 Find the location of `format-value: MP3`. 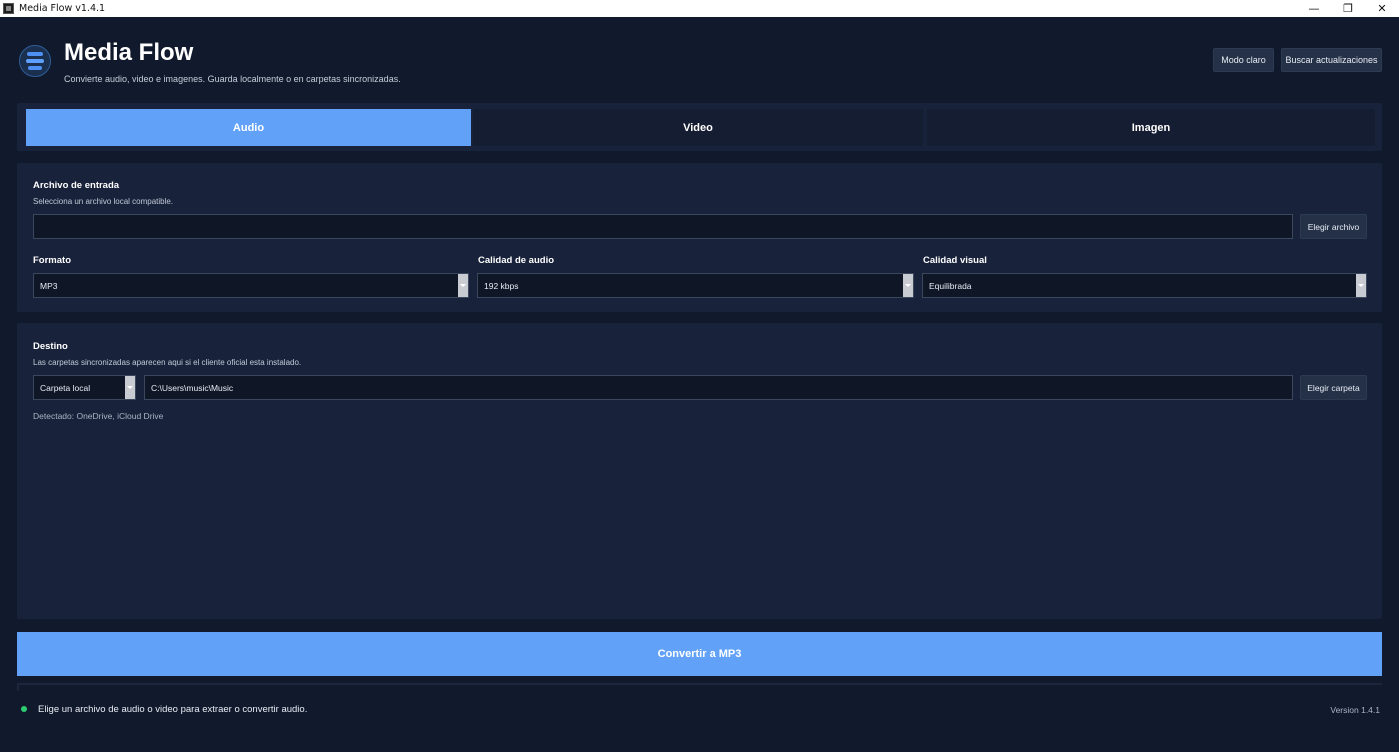

format-value: MP3 is located at coordinates (49, 285).